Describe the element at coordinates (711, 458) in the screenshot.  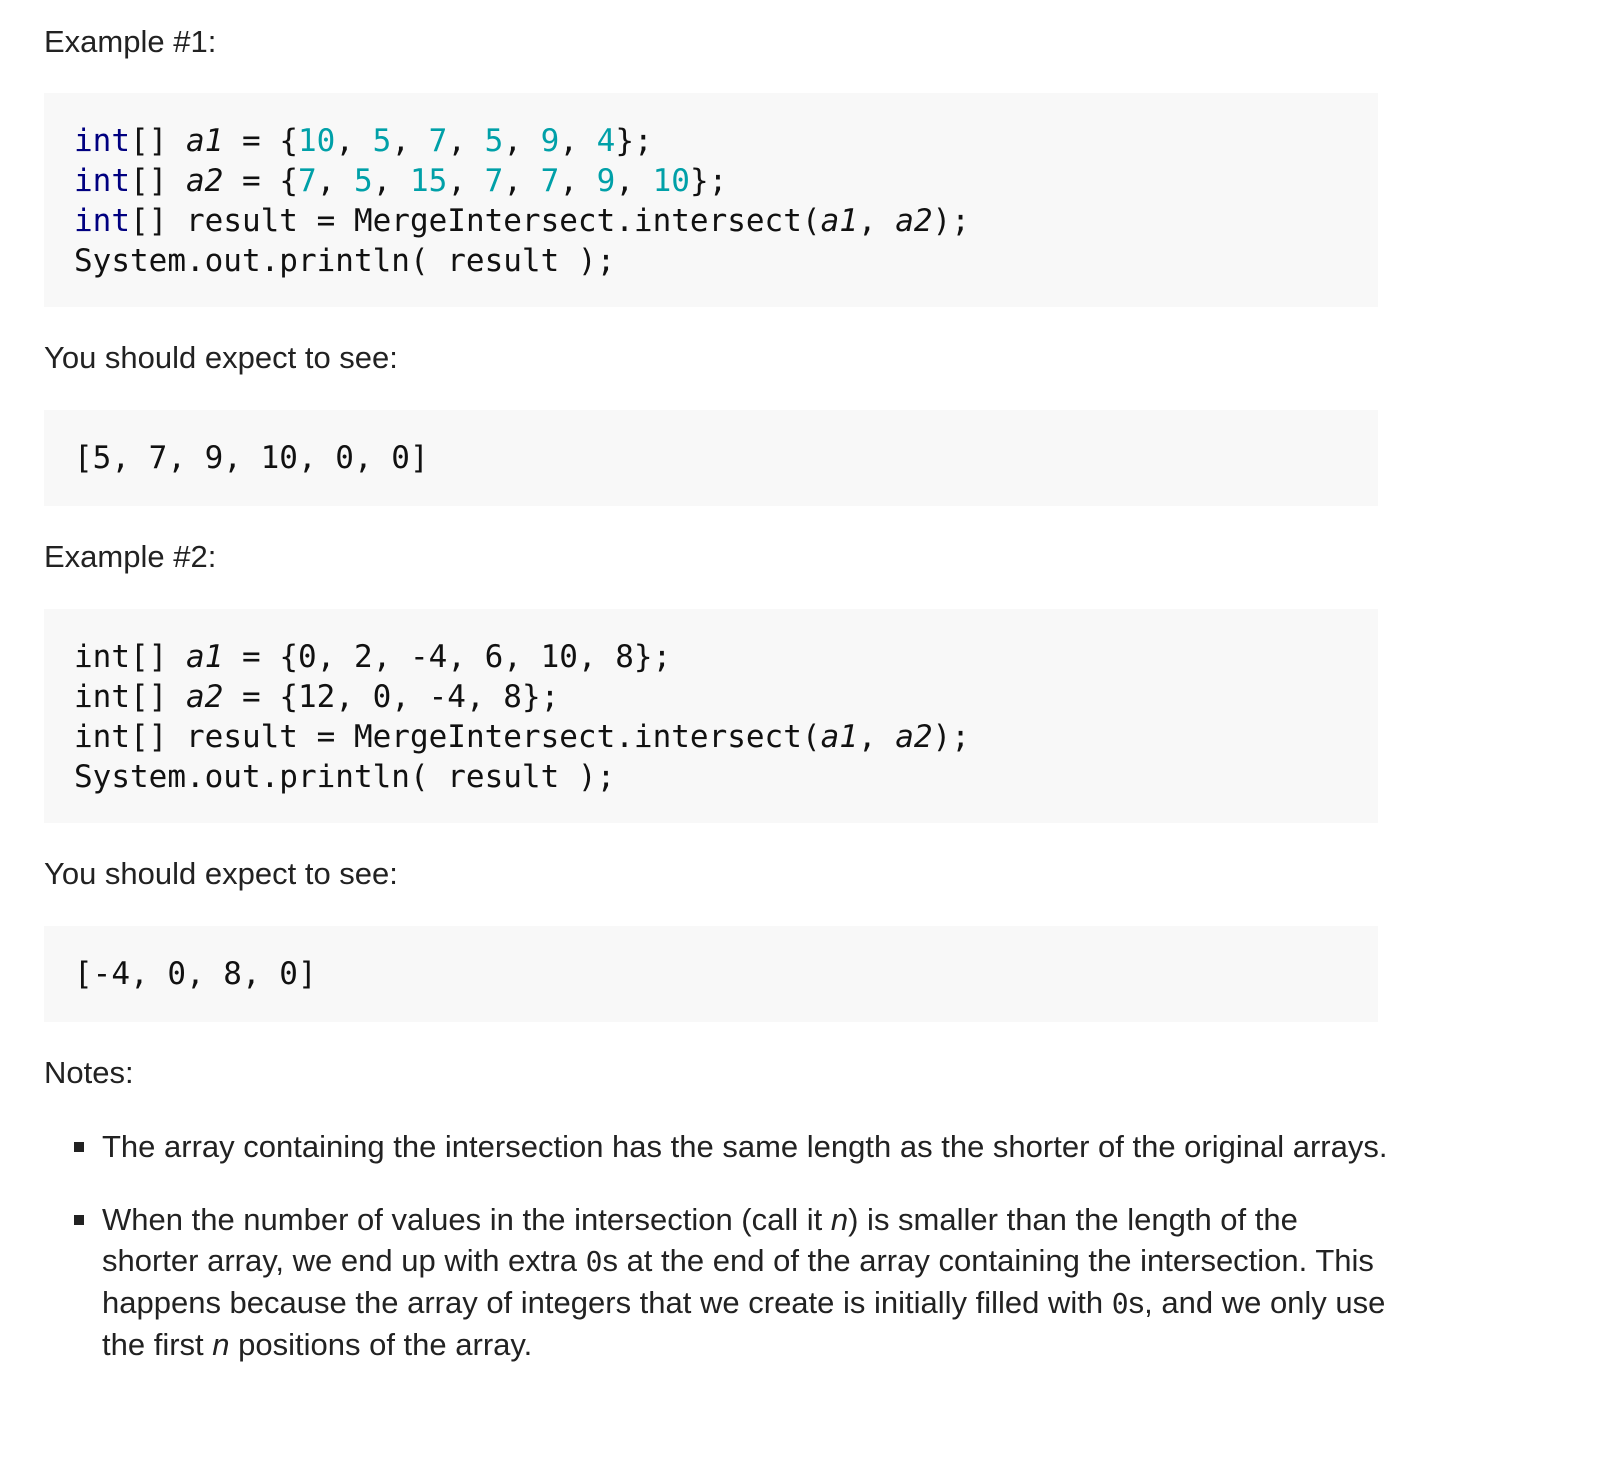
I see `example-1-output-block: [5, 7, 9, 10, 0, 0]` at that location.